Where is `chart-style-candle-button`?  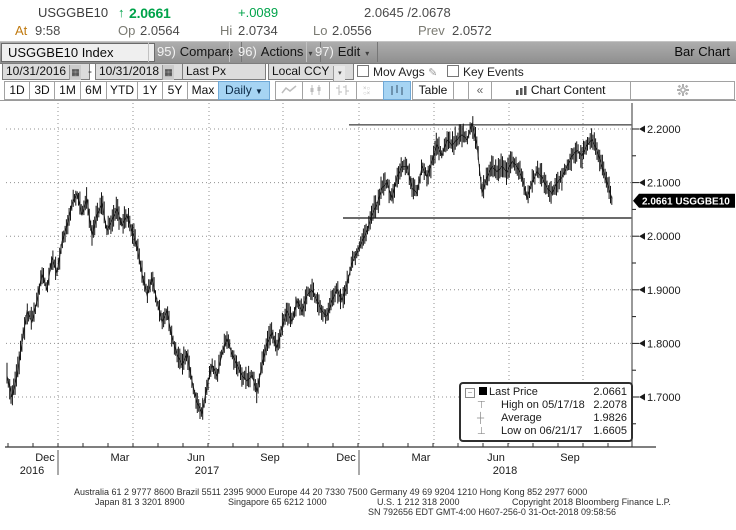 chart-style-candle-button is located at coordinates (316, 90).